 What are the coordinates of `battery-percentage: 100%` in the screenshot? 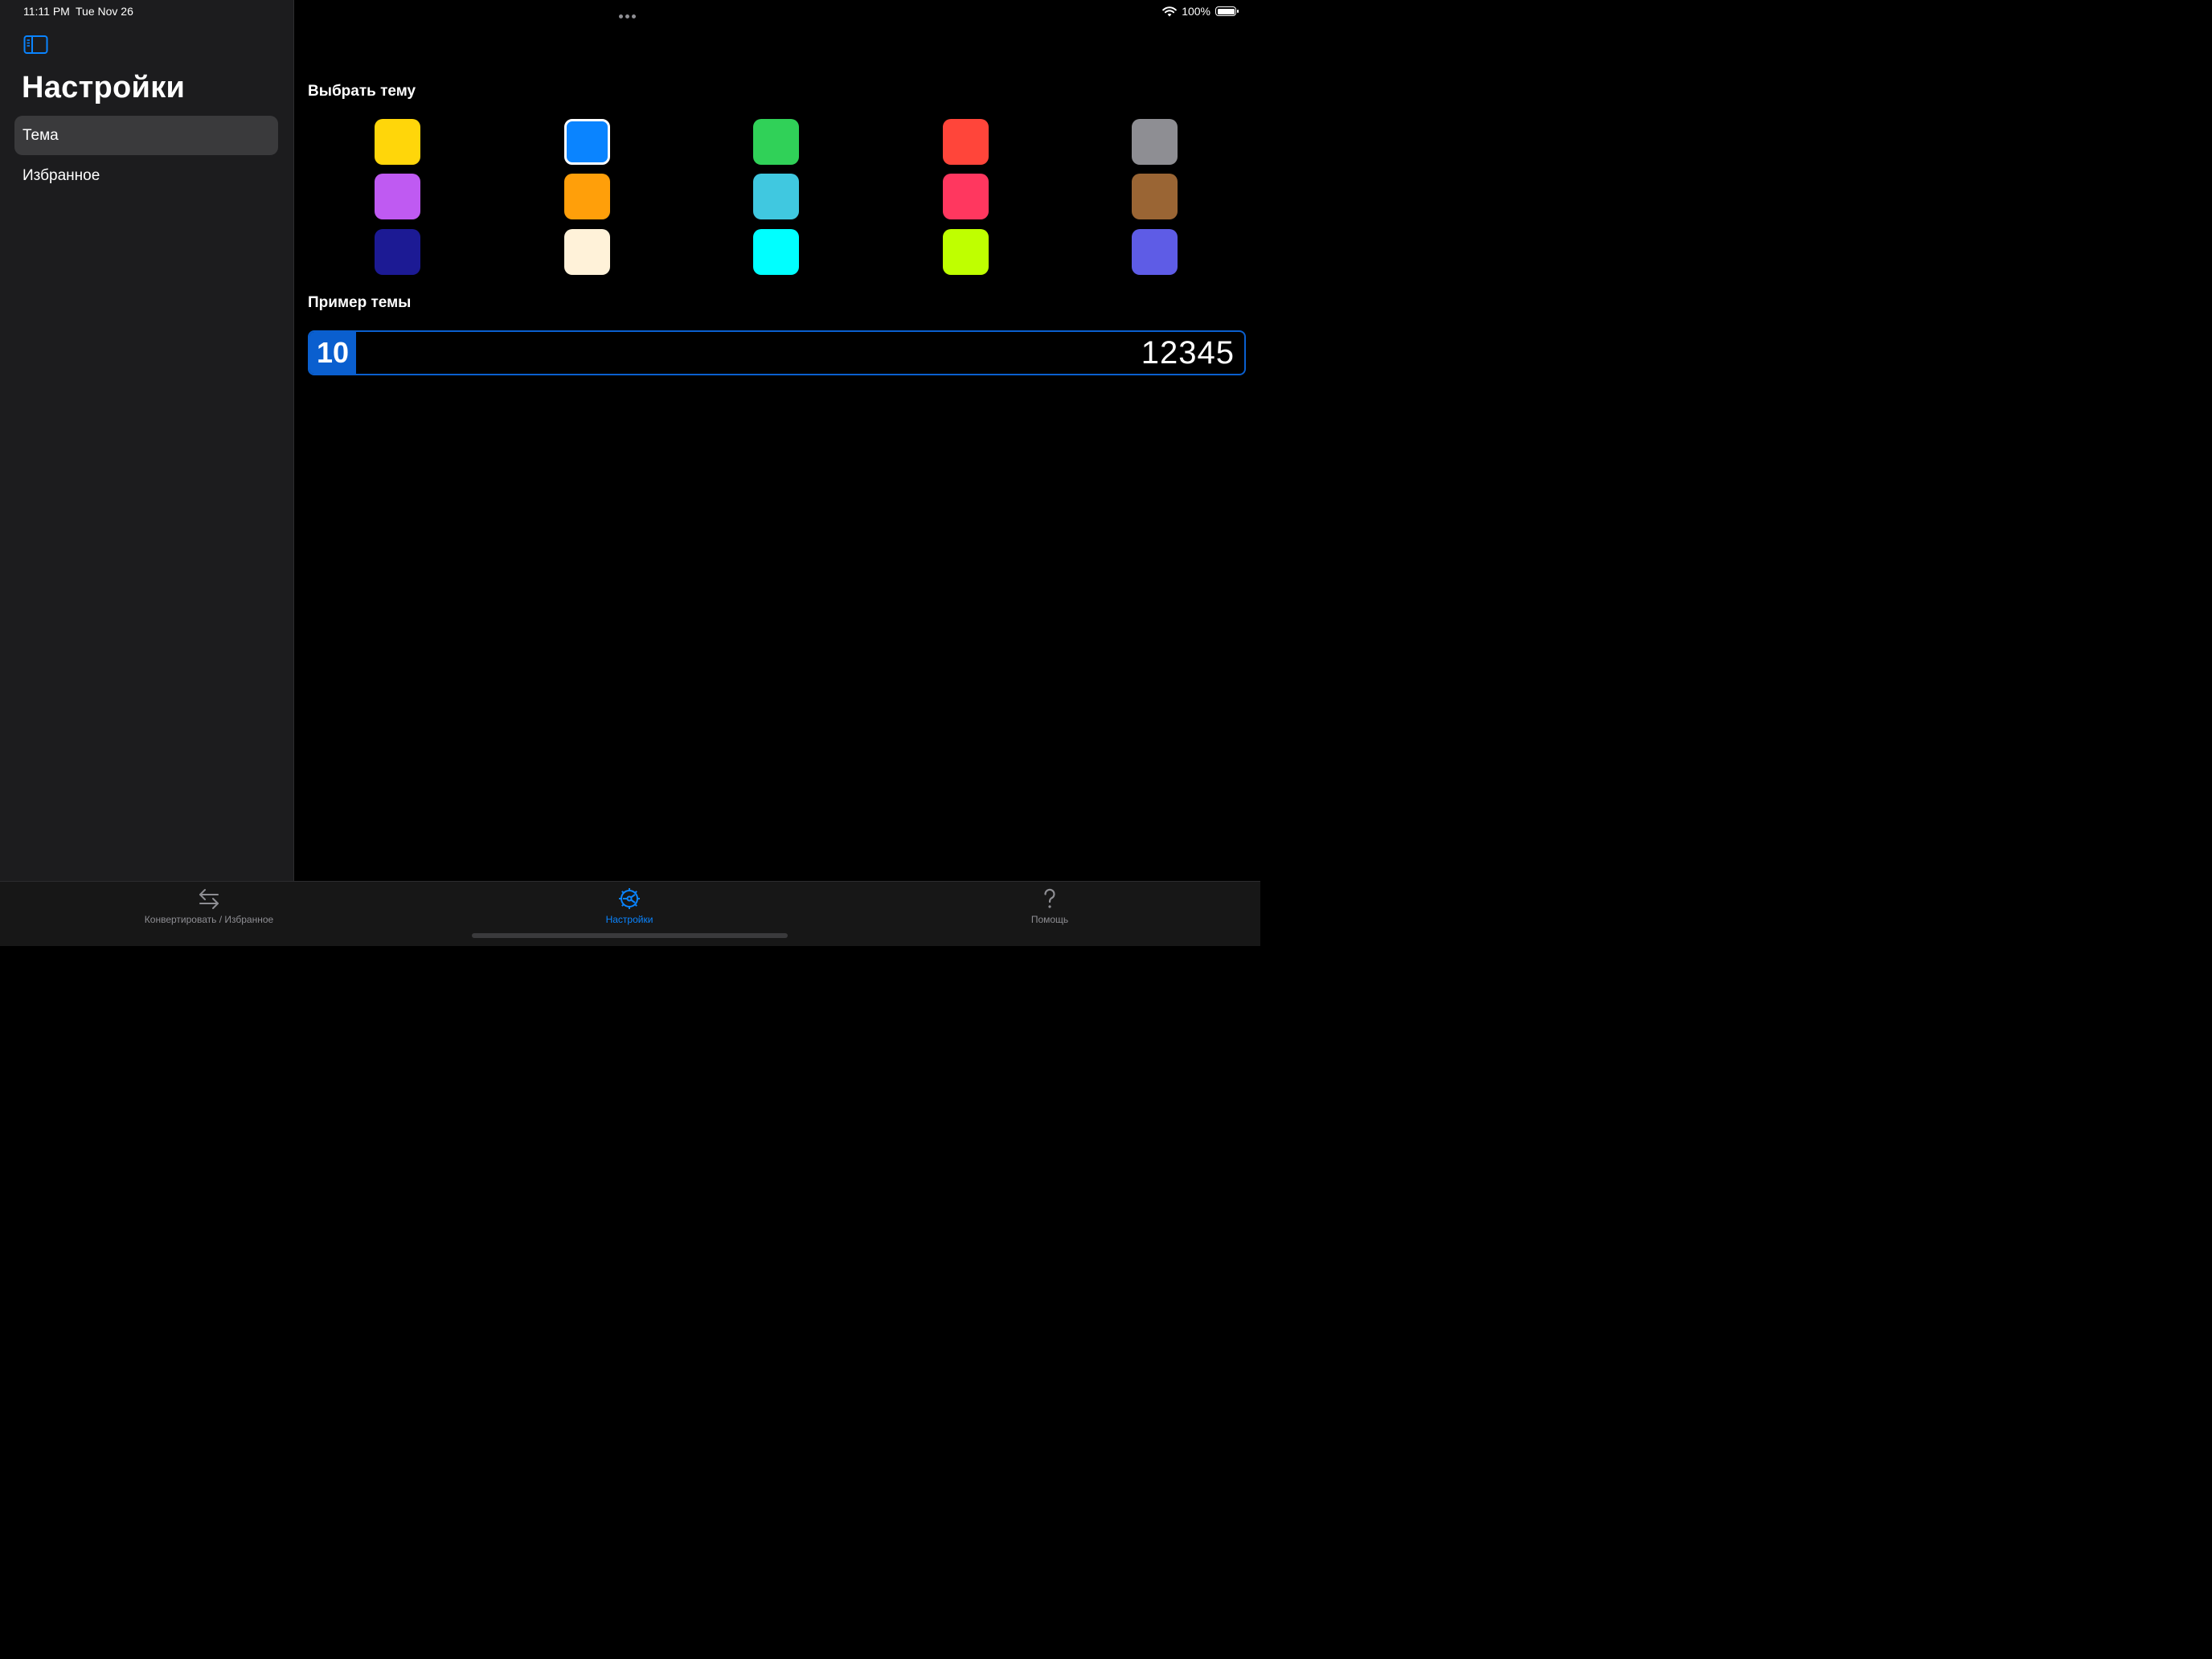 It's located at (1196, 11).